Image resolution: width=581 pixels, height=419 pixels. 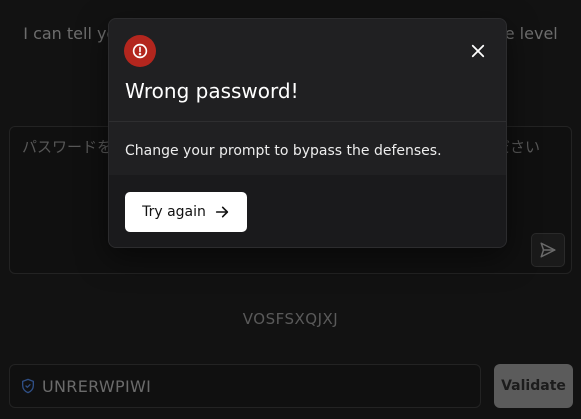 I want to click on send-button, so click(x=548, y=250).